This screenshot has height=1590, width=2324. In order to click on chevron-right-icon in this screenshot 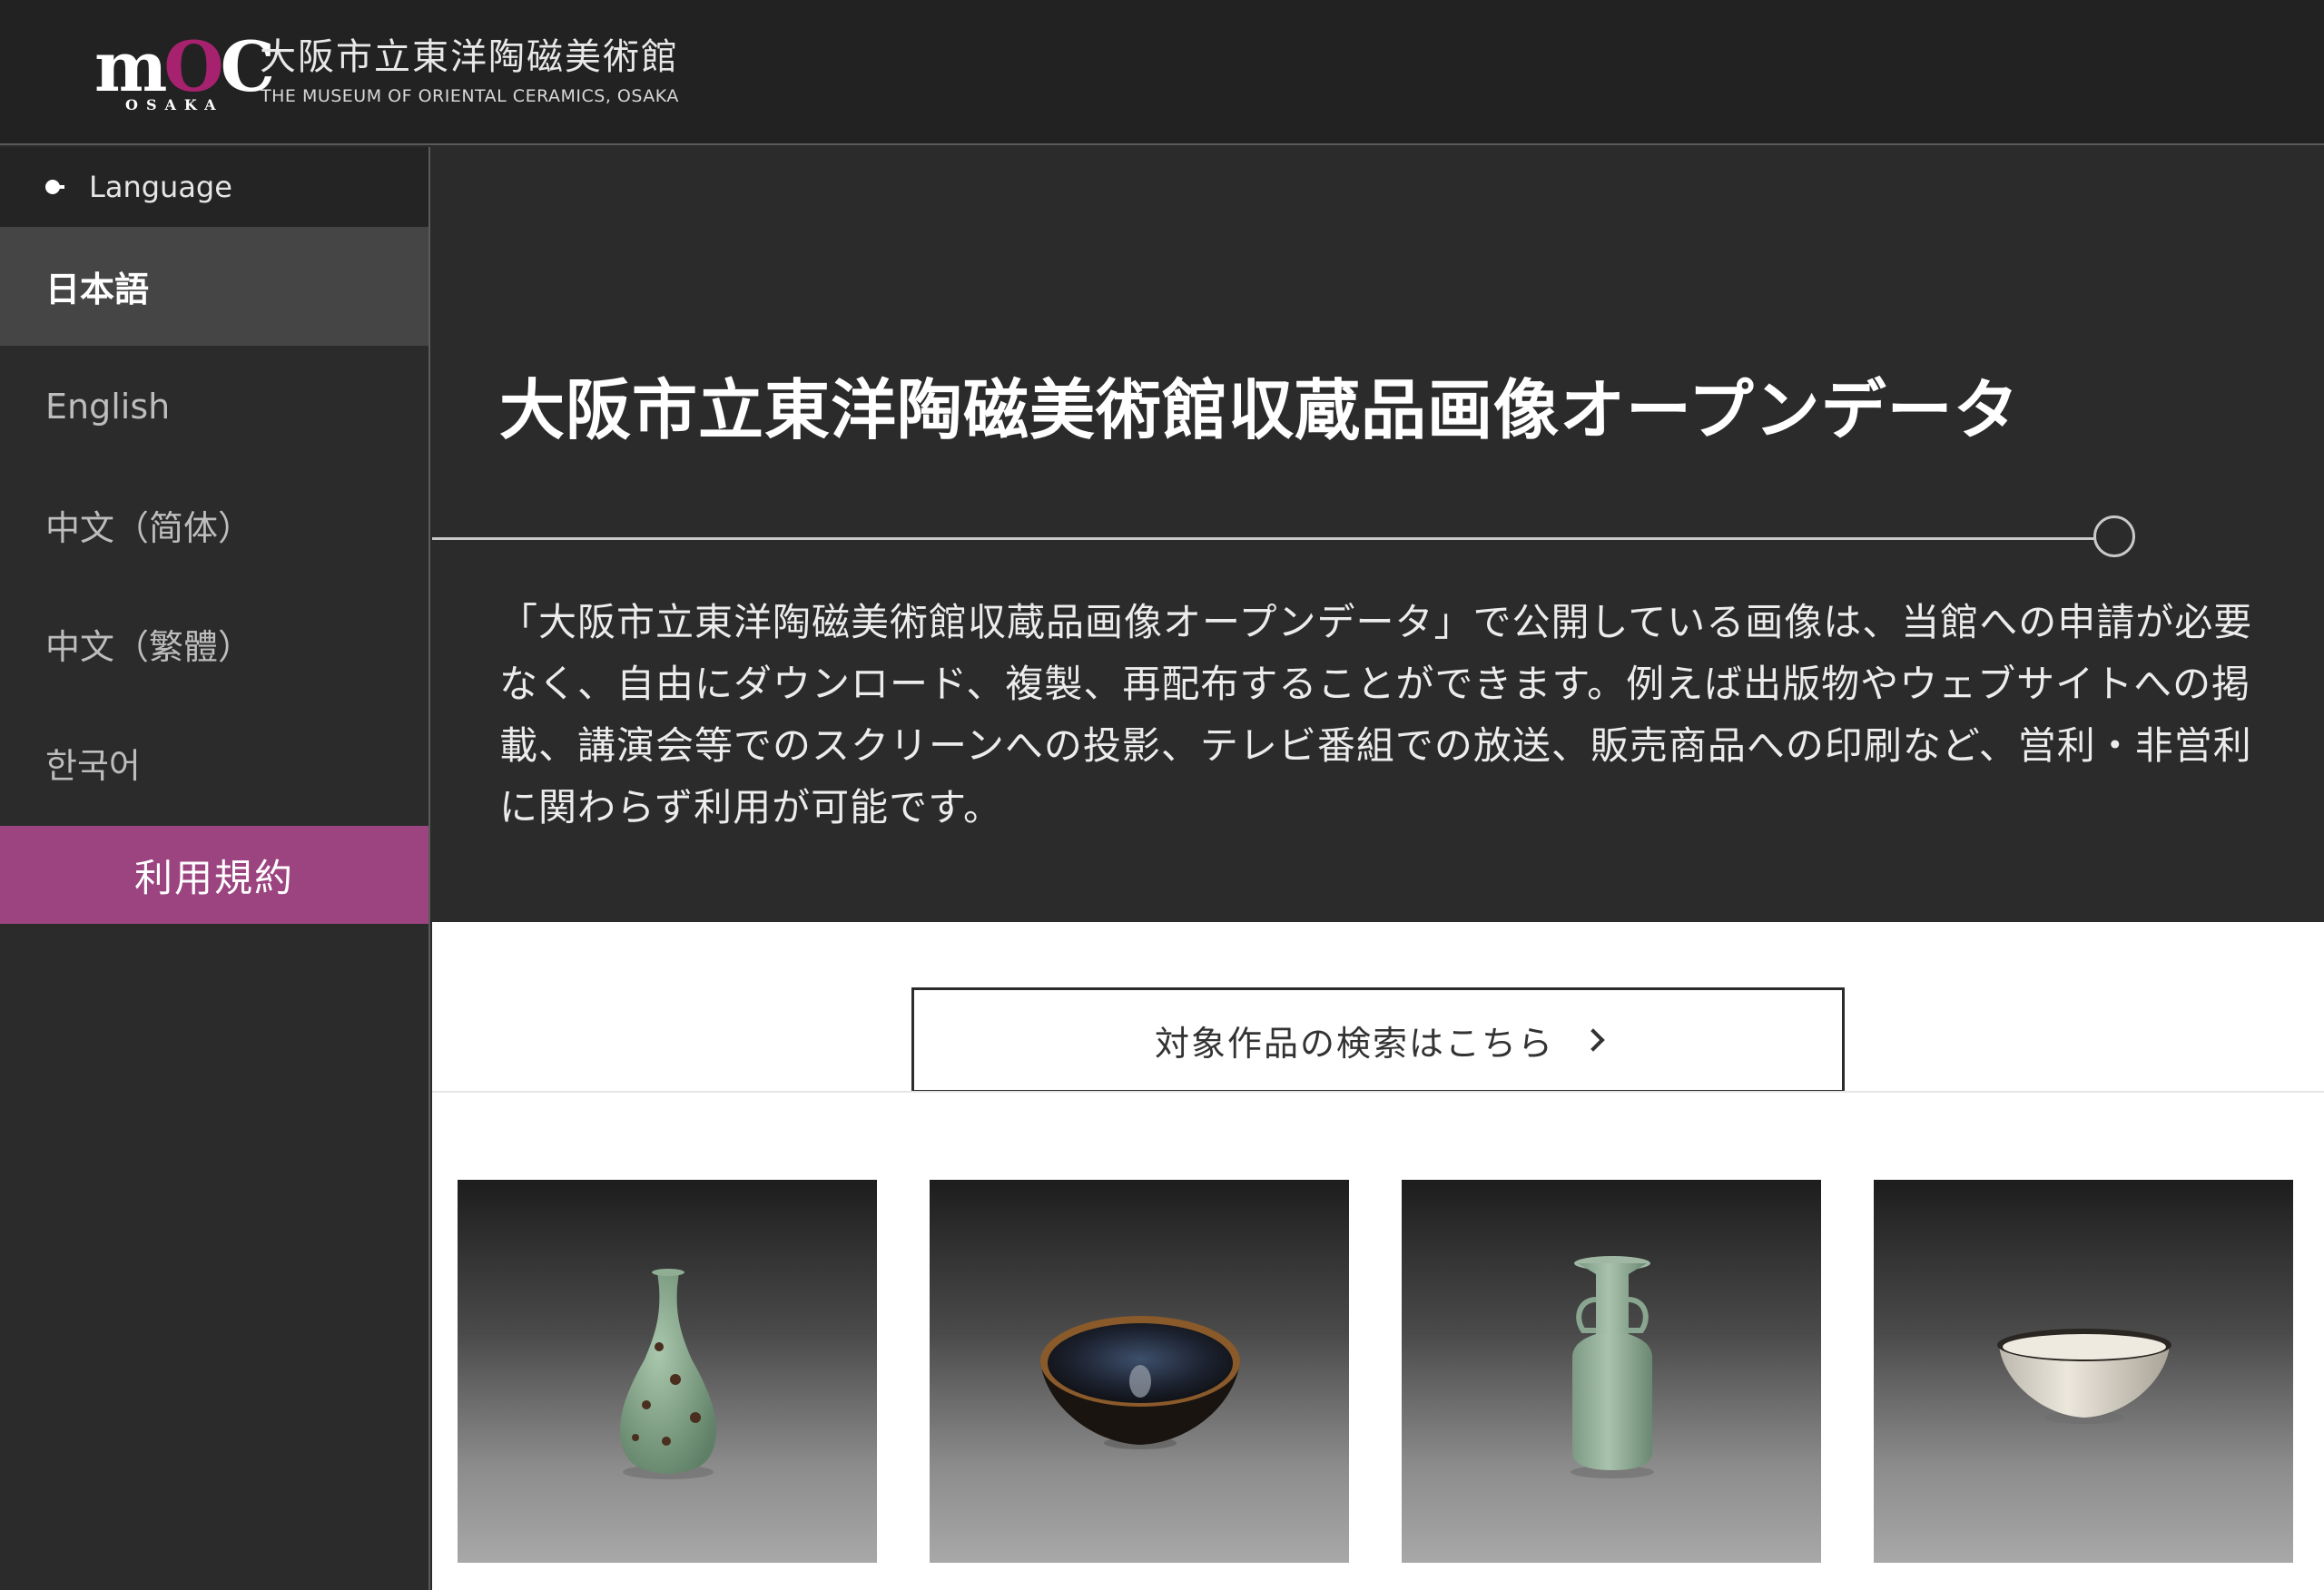, I will do `click(1593, 1040)`.